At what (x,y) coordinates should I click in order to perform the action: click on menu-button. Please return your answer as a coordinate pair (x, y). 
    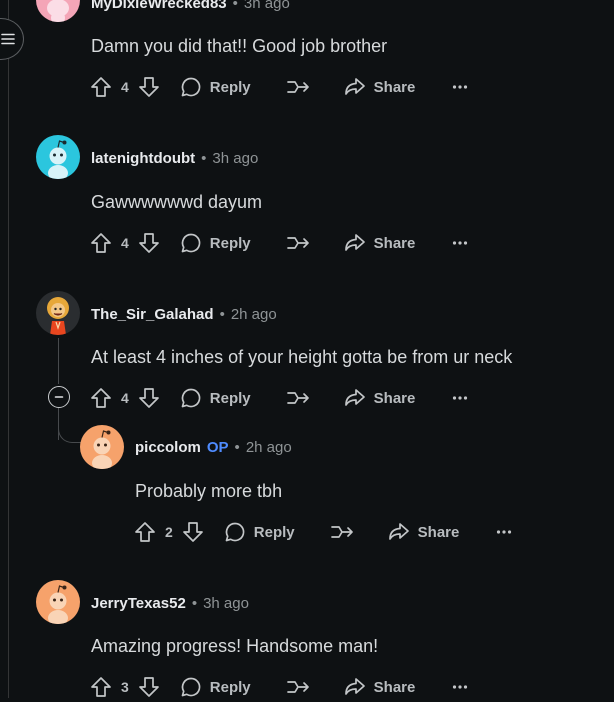
    Looking at the image, I should click on (12, 39).